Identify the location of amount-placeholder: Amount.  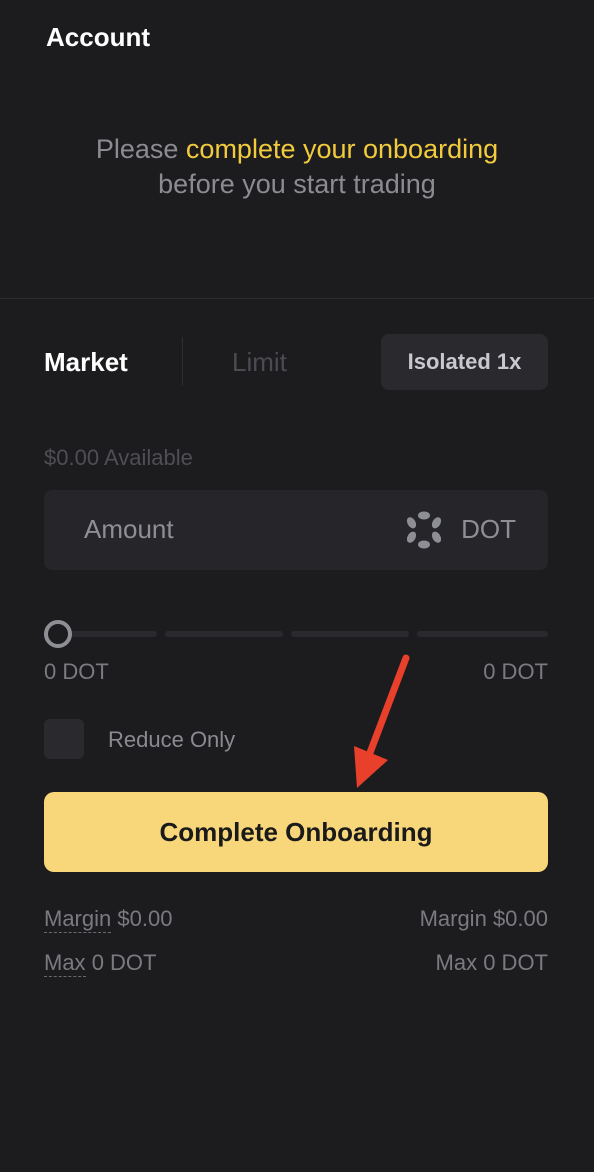
(129, 529).